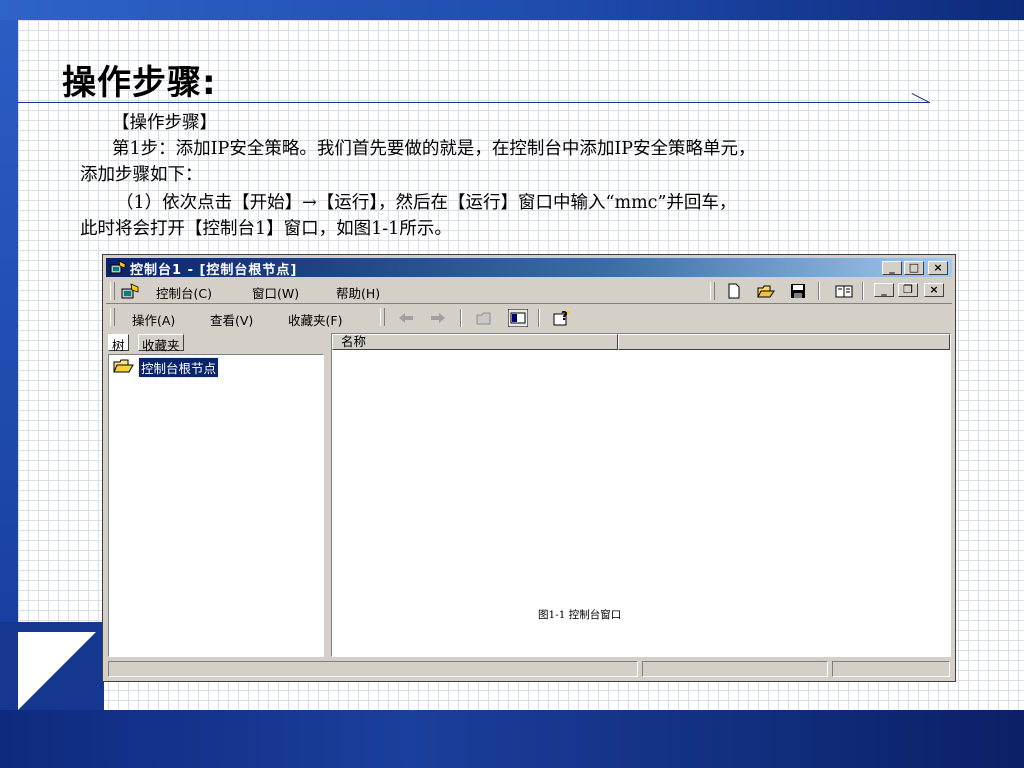  I want to click on window-title: 控制台1 - [控制台根节点], so click(214, 270).